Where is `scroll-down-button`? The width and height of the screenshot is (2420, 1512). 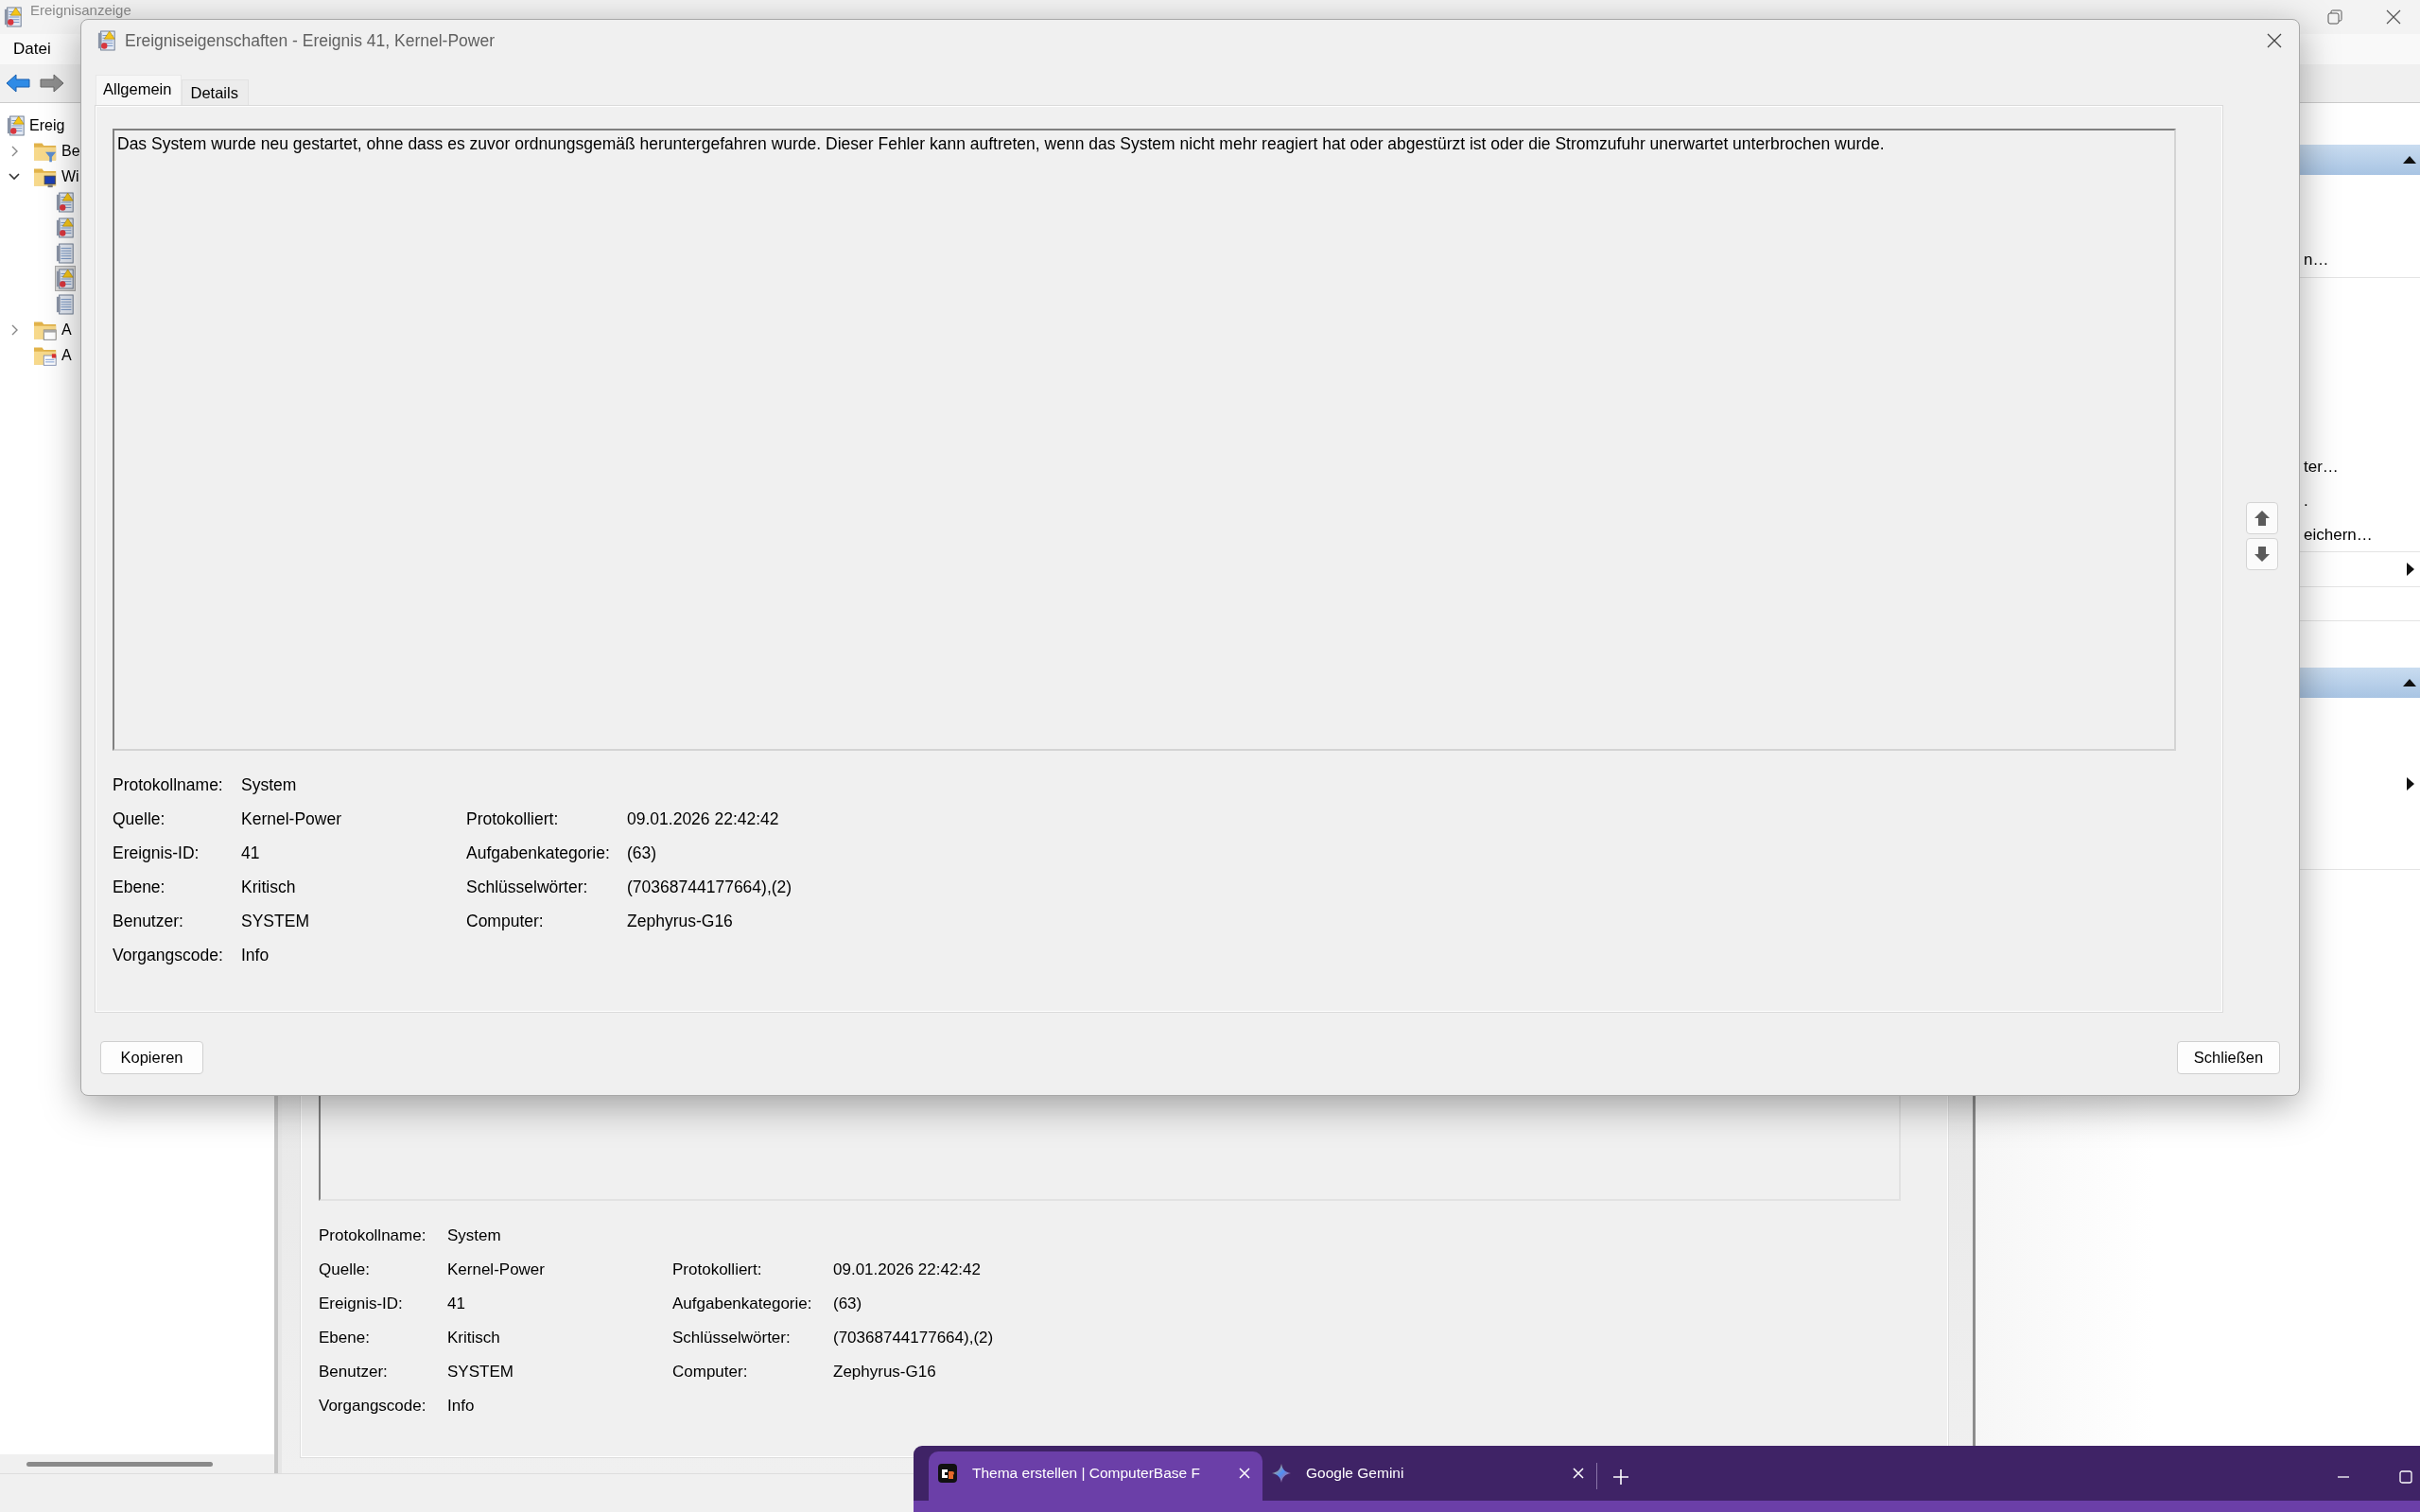 scroll-down-button is located at coordinates (2262, 554).